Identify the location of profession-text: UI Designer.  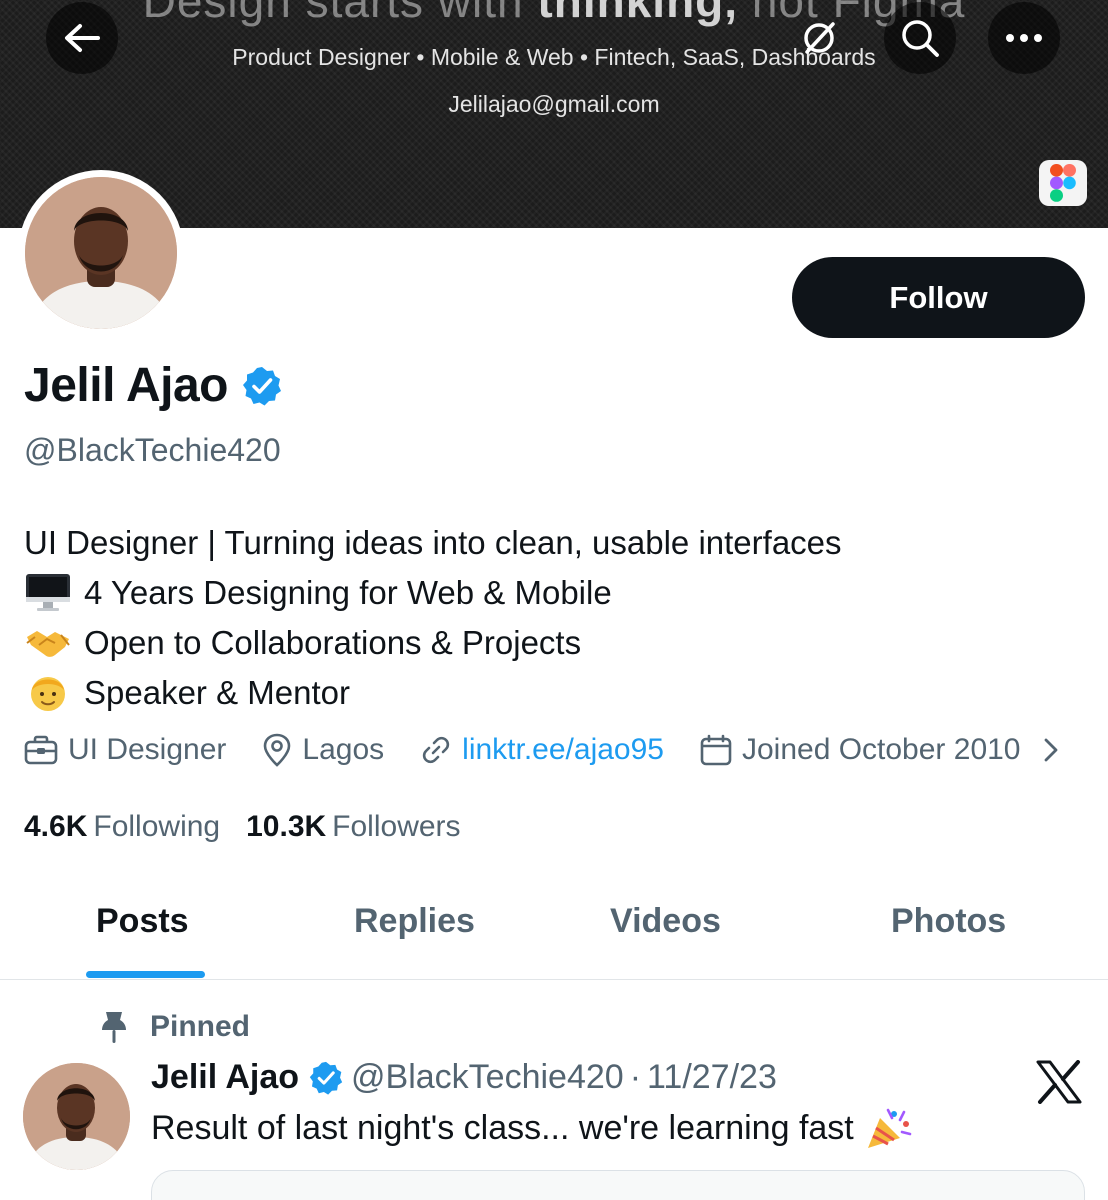
(147, 749).